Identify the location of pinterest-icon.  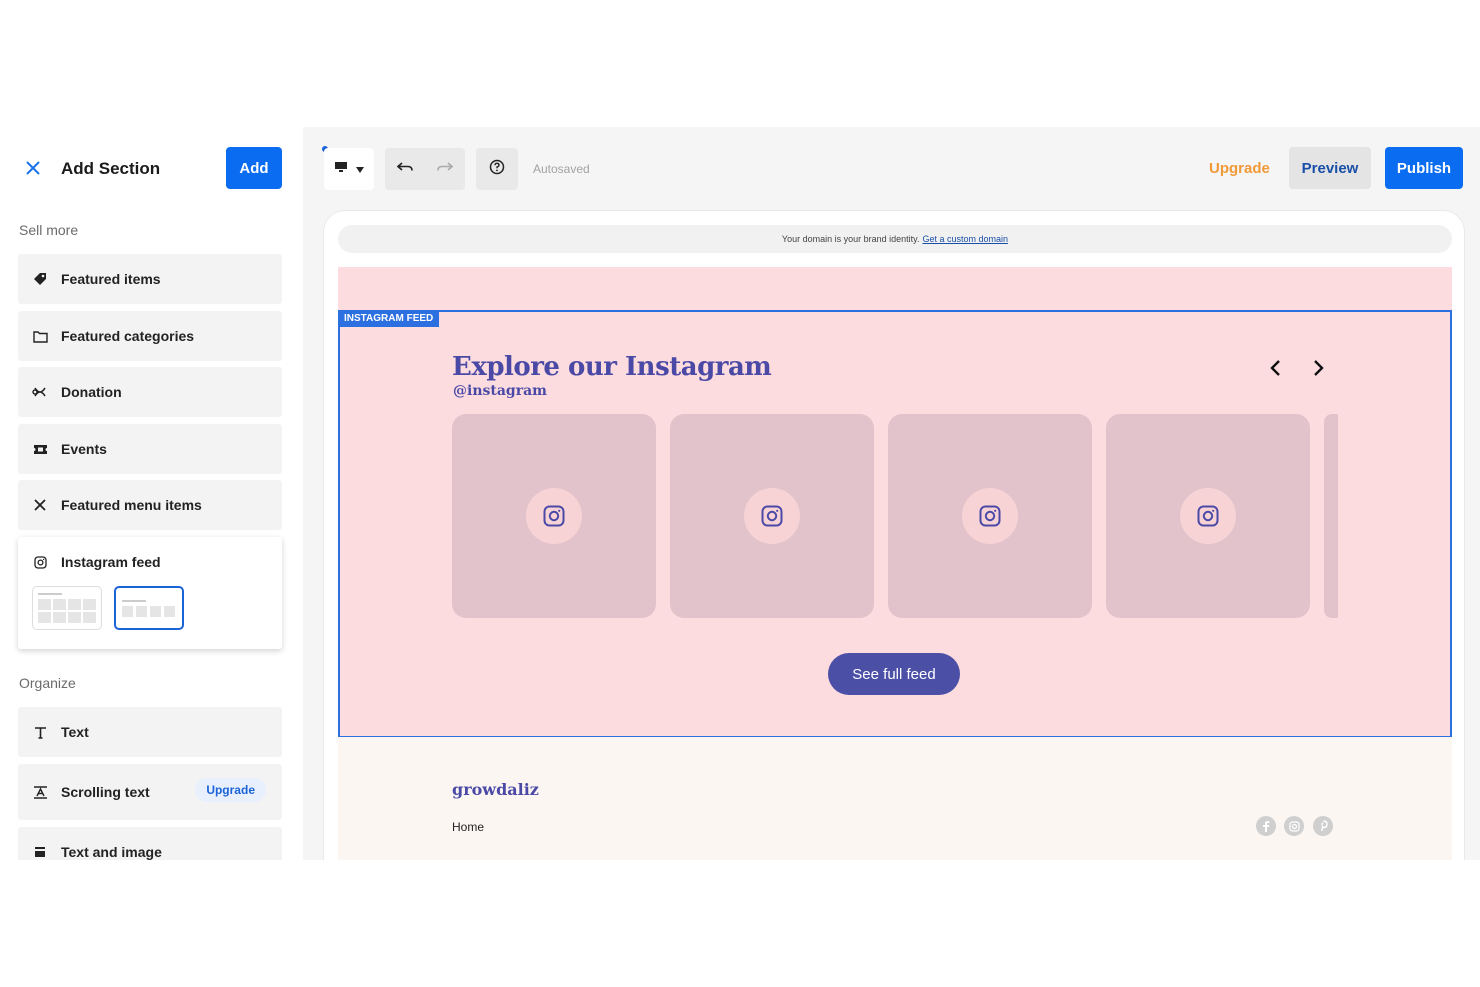
(1323, 826).